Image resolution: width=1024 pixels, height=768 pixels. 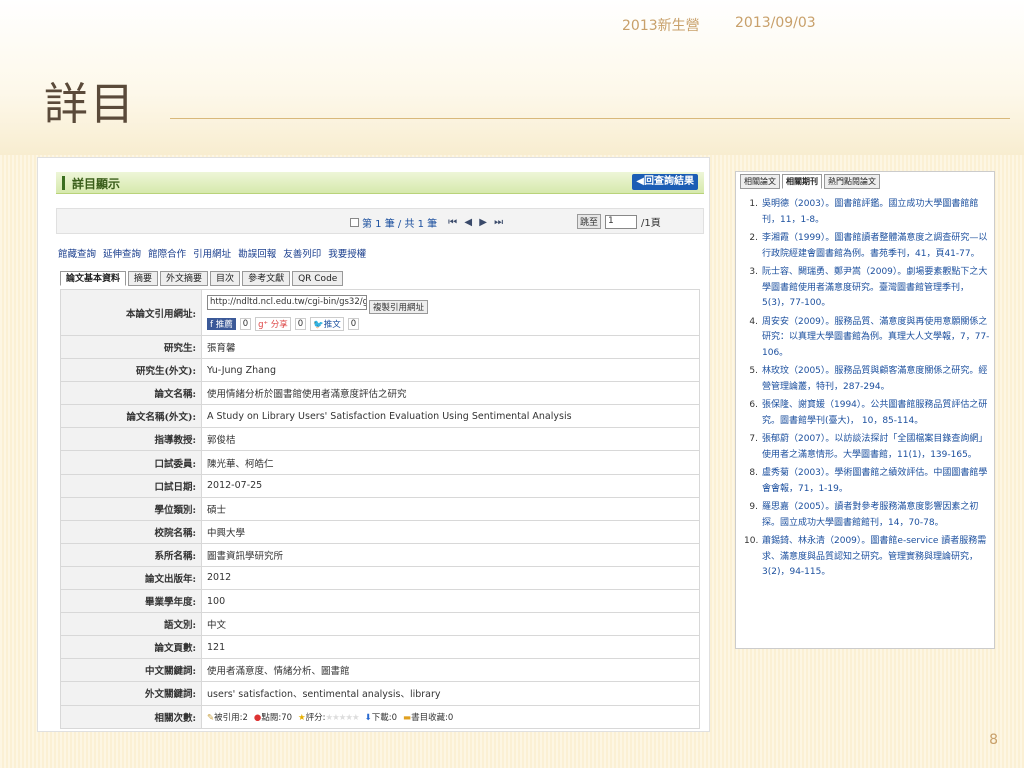 I want to click on star-icon: ★, so click(x=302, y=717).